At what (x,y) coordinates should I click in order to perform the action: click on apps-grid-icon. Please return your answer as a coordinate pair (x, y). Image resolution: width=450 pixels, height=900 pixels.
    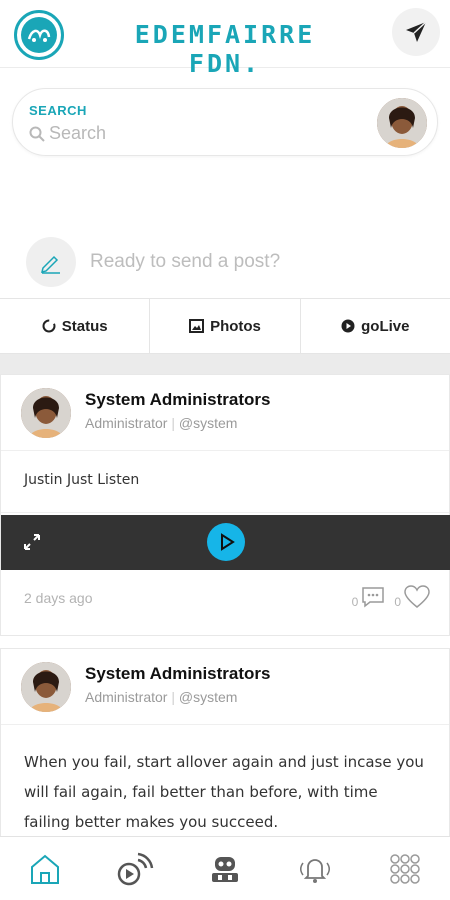
    Looking at the image, I should click on (405, 868).